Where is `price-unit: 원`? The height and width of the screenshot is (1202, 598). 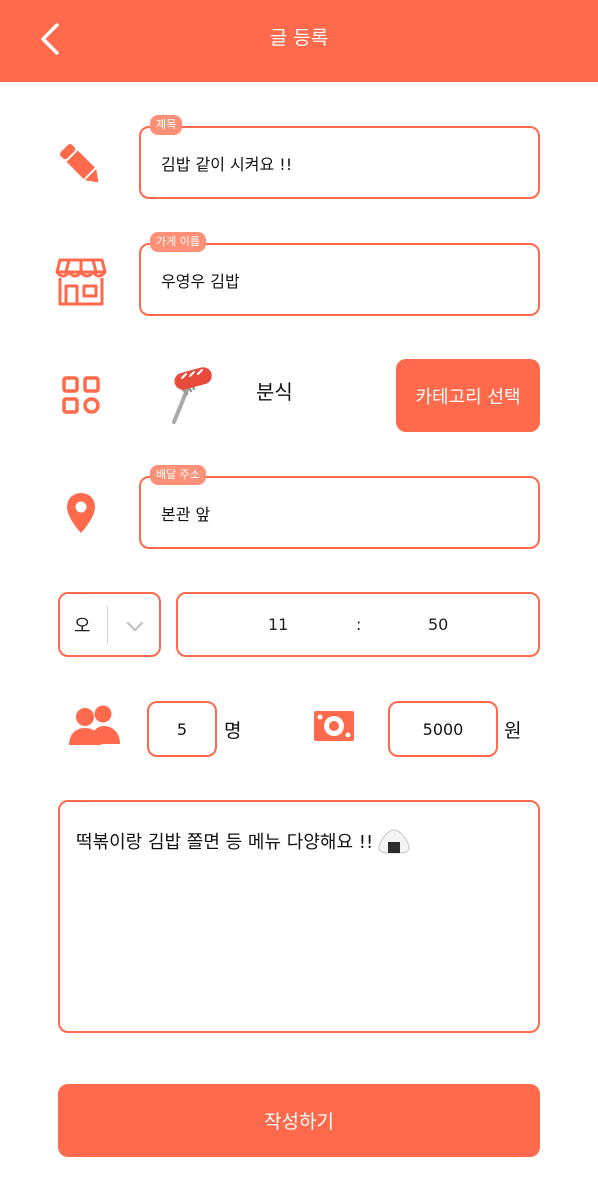 price-unit: 원 is located at coordinates (513, 731).